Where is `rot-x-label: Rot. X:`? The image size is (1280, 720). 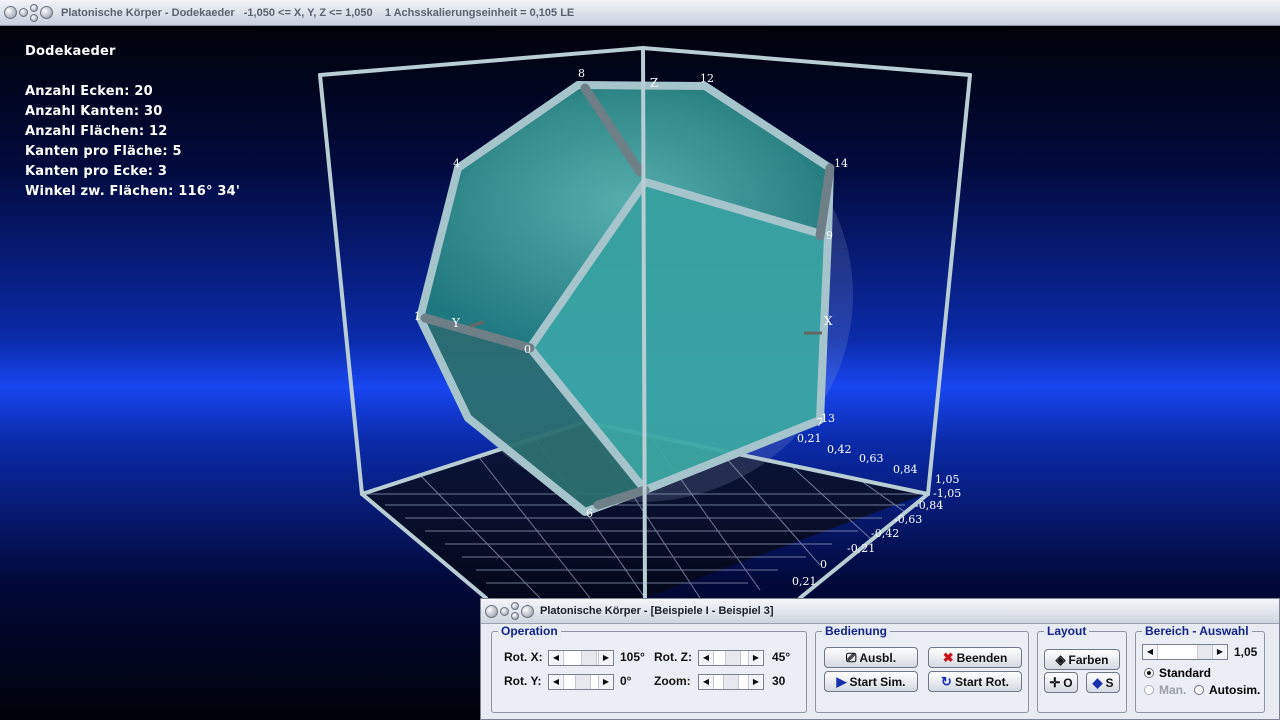 rot-x-label: Rot. X: is located at coordinates (523, 657).